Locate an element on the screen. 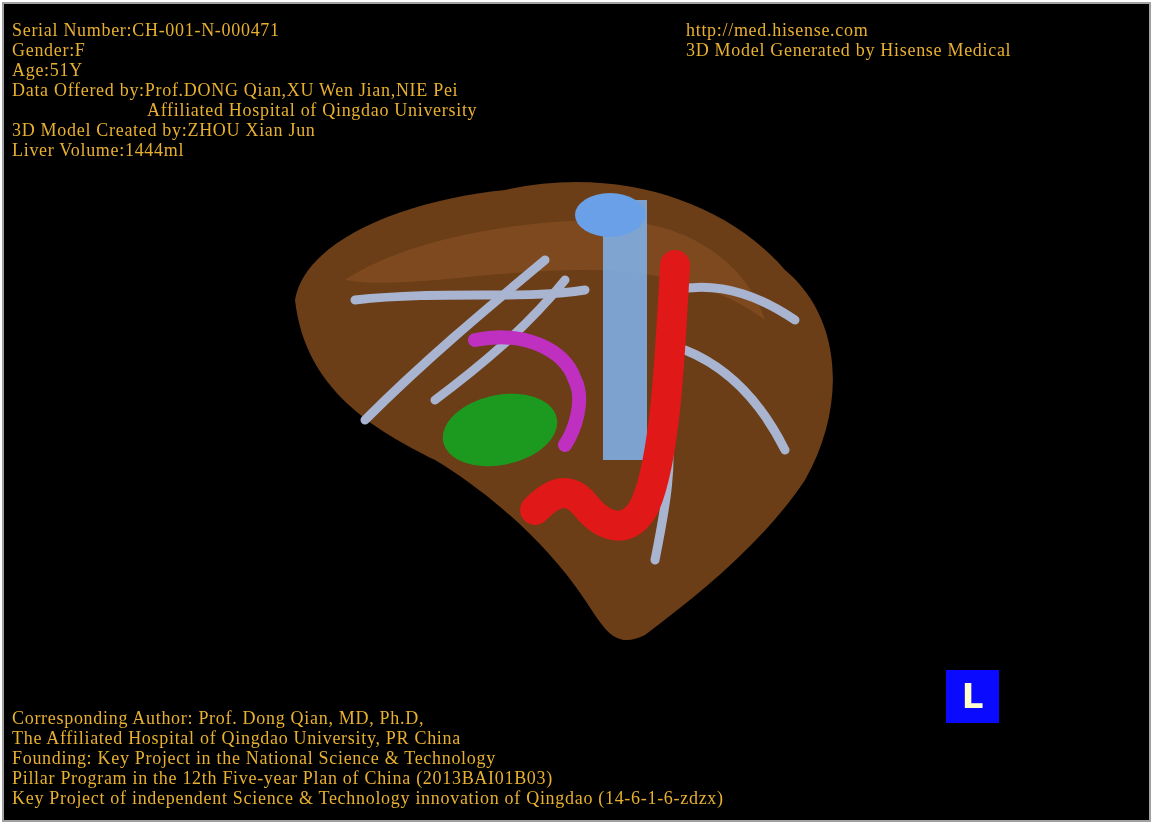 This screenshot has height=824, width=1153. orientation-badge: L is located at coordinates (972, 696).